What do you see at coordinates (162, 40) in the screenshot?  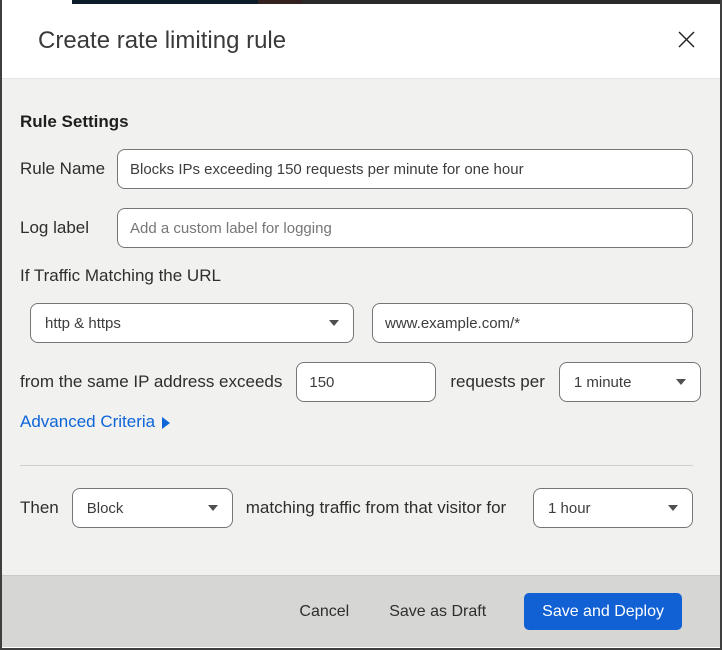 I see `page-title: Create rate limiting rule` at bounding box center [162, 40].